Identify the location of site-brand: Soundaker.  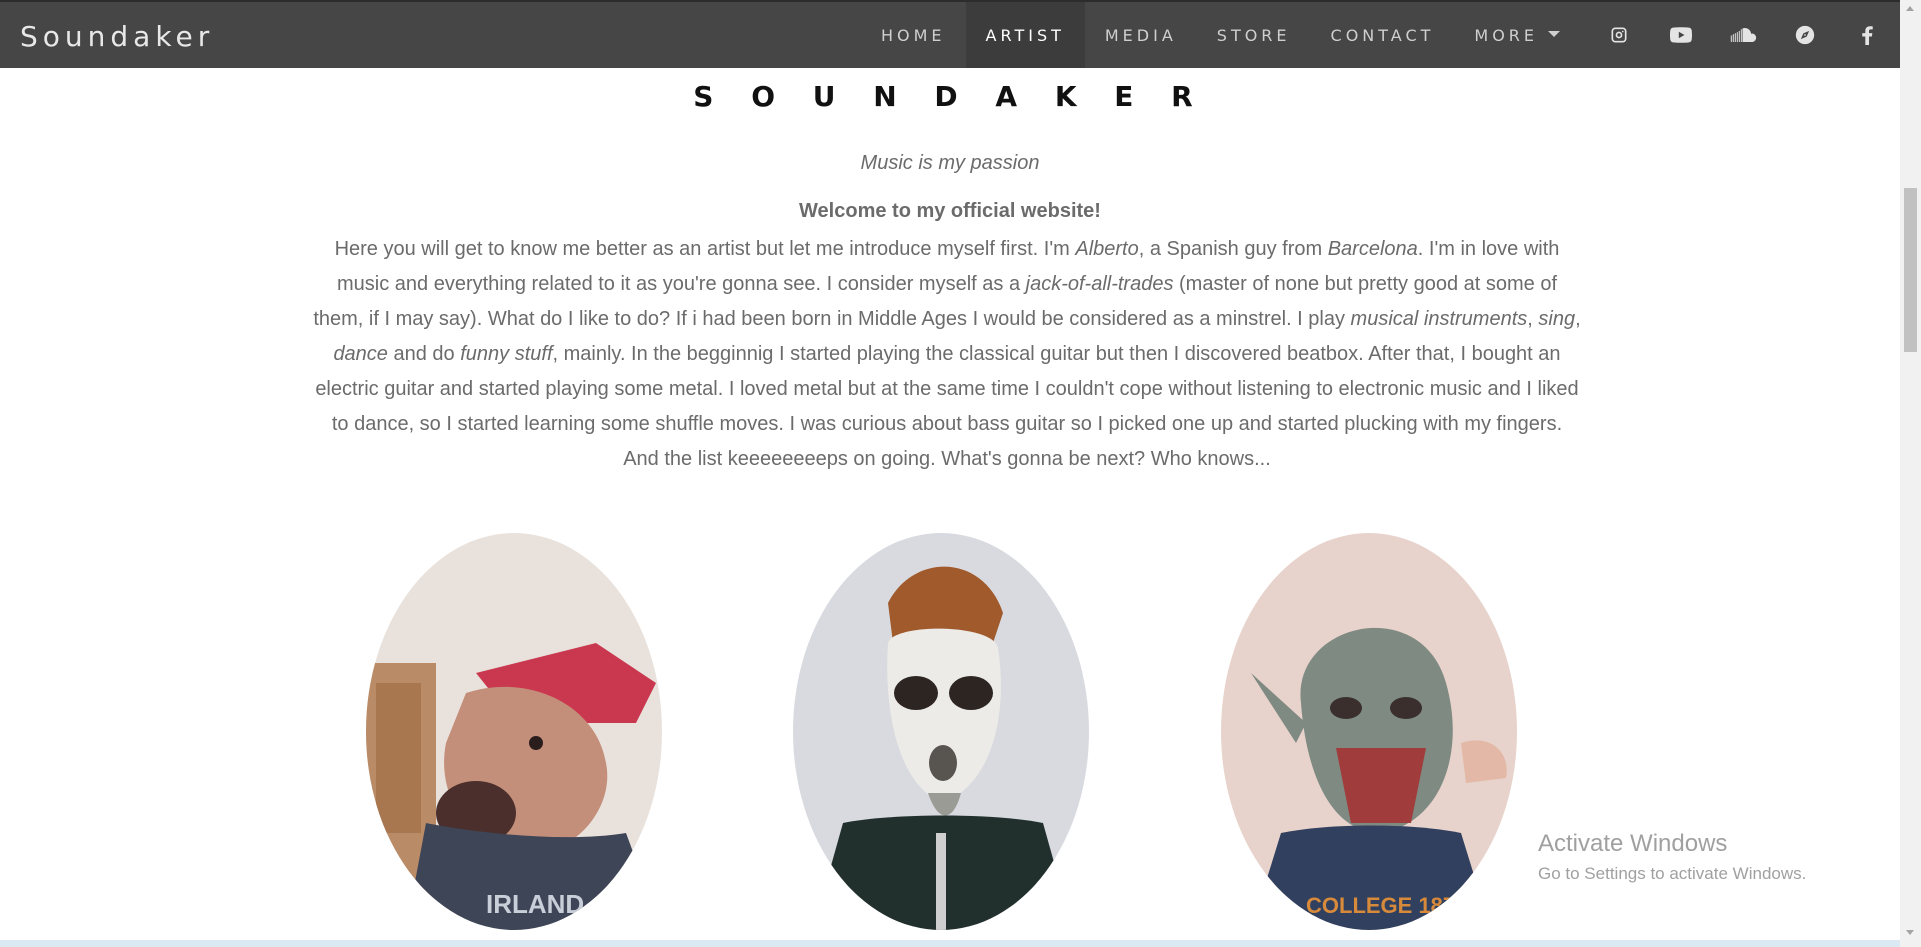
(117, 36).